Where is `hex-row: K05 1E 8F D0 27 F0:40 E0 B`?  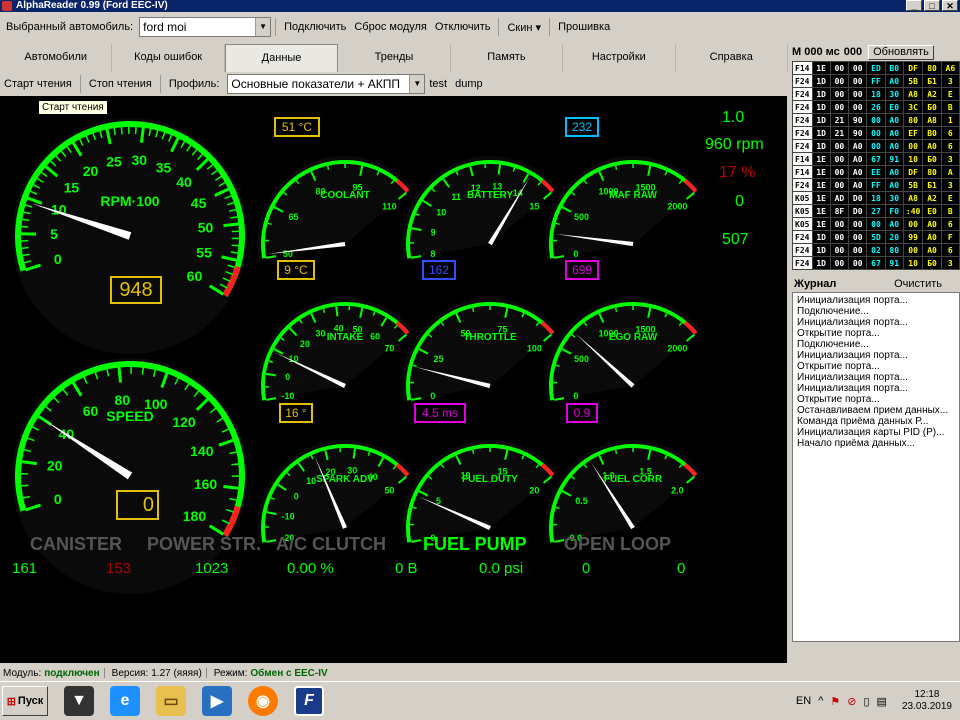
hex-row: K05 1E 8F D0 27 F0:40 E0 B is located at coordinates (876, 211).